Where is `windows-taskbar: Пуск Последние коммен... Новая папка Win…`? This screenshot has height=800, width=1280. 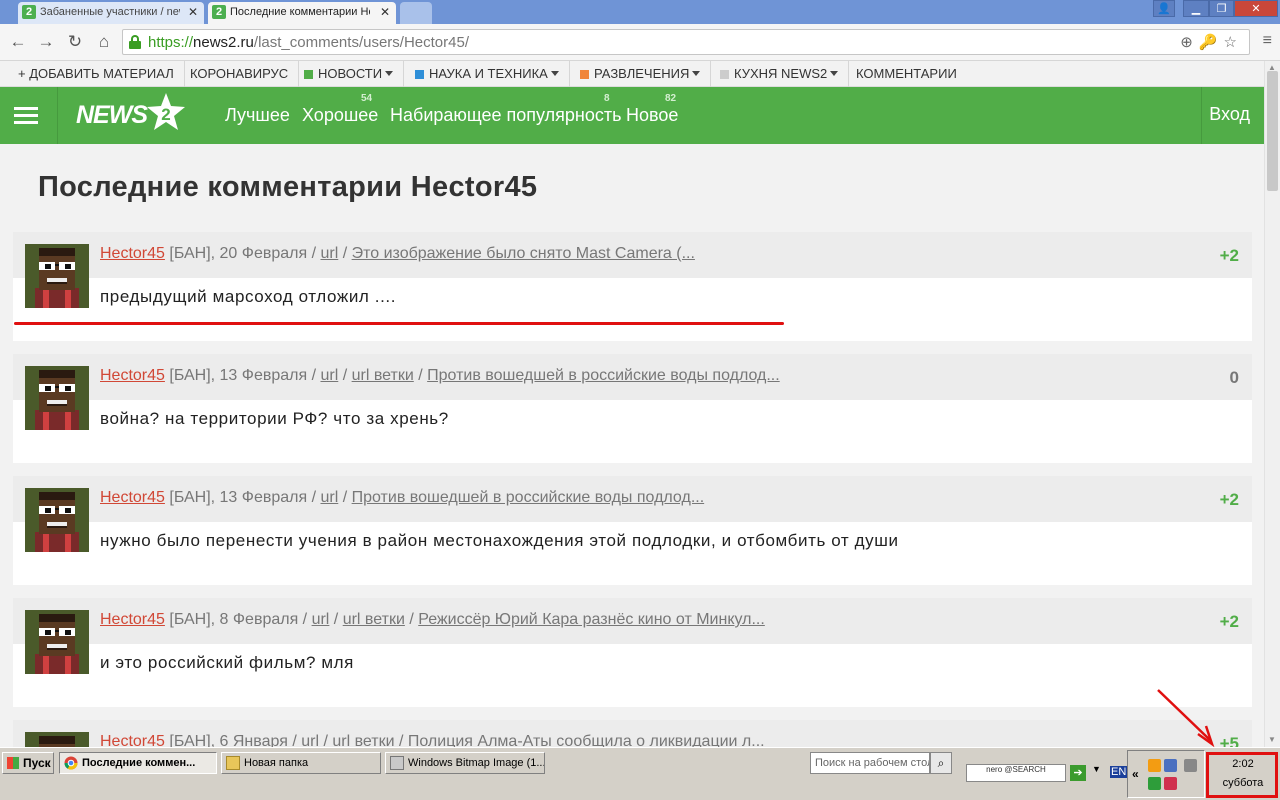
windows-taskbar: Пуск Последние коммен... Новая папка Win… is located at coordinates (640, 773).